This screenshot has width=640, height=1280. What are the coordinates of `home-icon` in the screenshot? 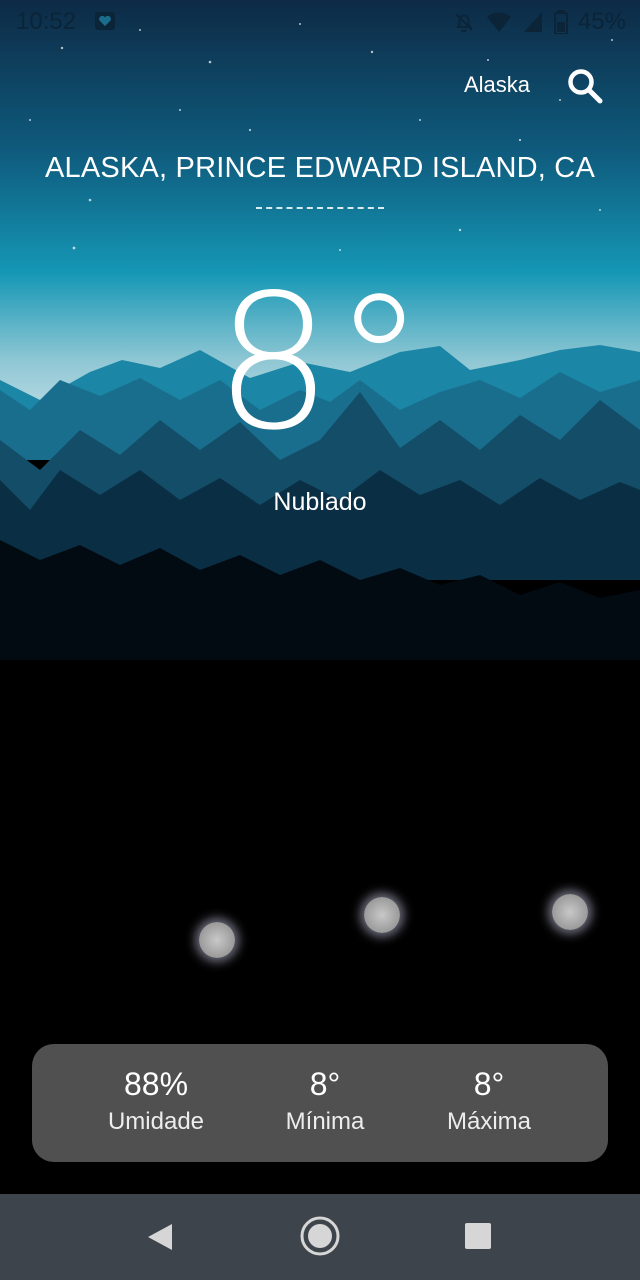 It's located at (320, 1236).